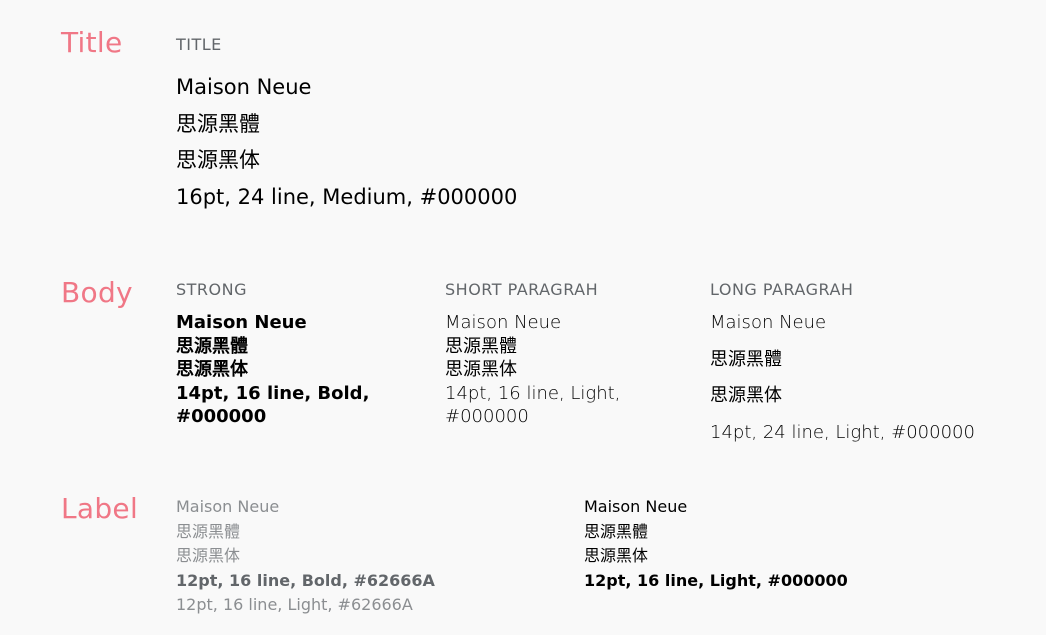 Image resolution: width=1046 pixels, height=635 pixels. I want to click on title-font-latin: Maison Neue, so click(244, 87).